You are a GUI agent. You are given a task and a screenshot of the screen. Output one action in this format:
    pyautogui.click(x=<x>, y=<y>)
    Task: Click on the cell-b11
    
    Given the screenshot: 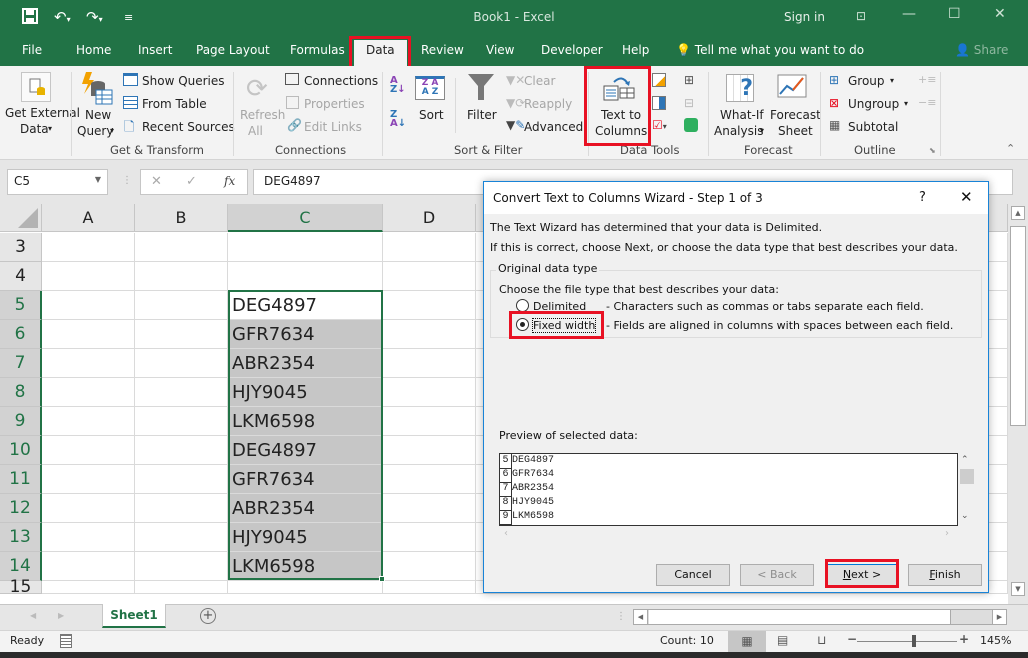 What is the action you would take?
    pyautogui.click(x=181, y=479)
    